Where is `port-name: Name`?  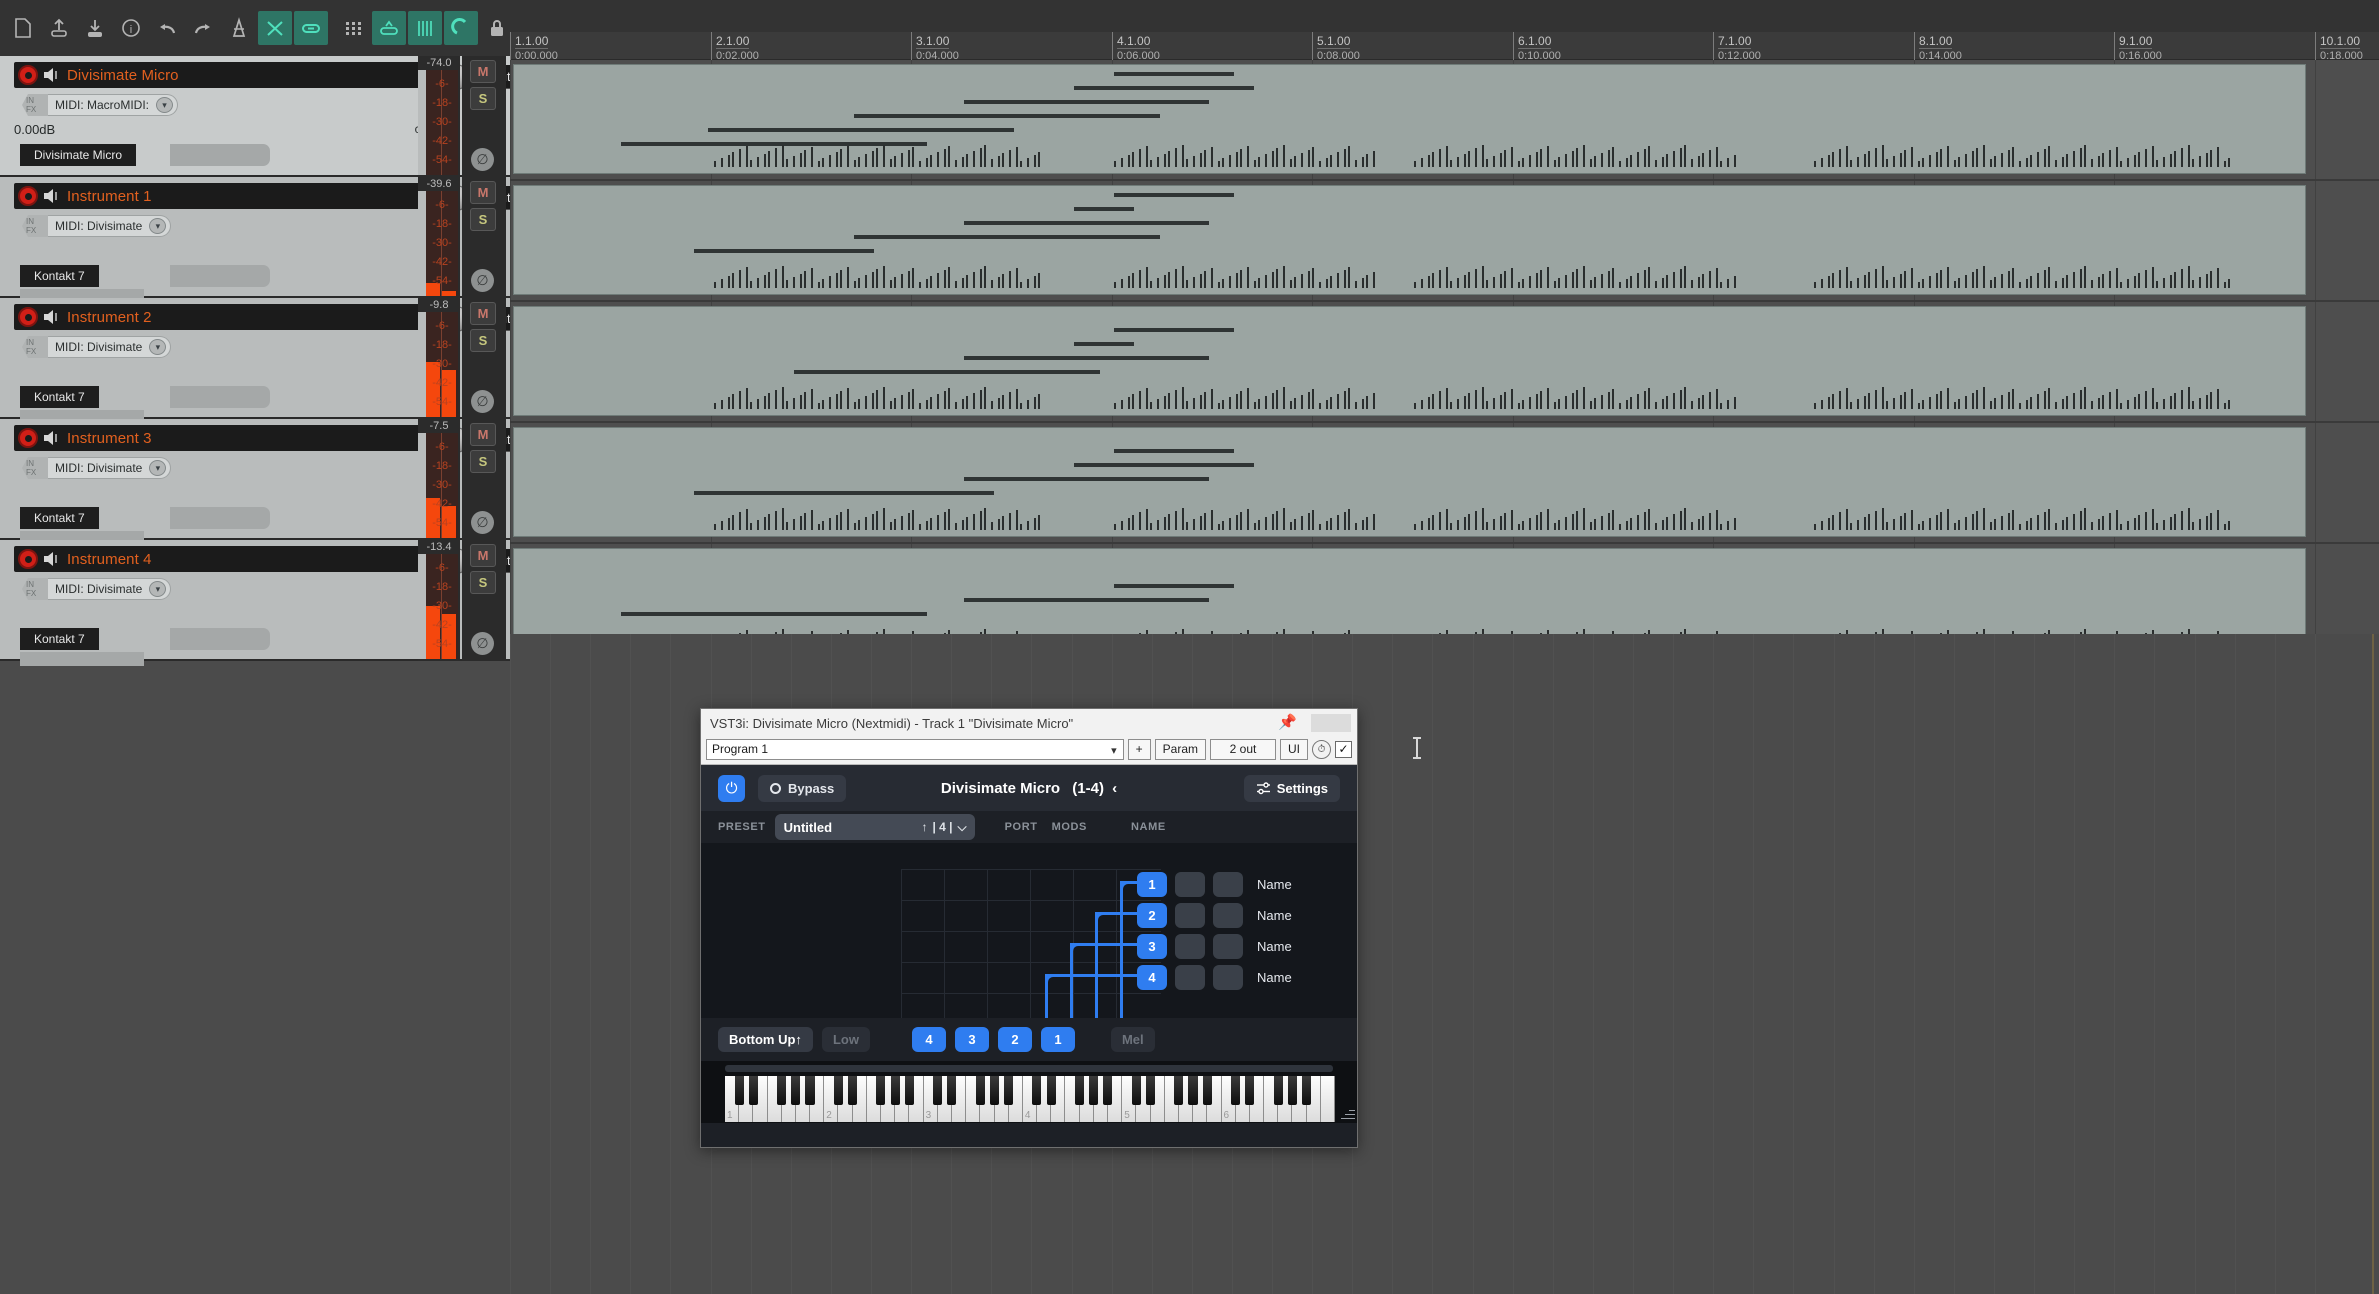 port-name: Name is located at coordinates (1274, 884).